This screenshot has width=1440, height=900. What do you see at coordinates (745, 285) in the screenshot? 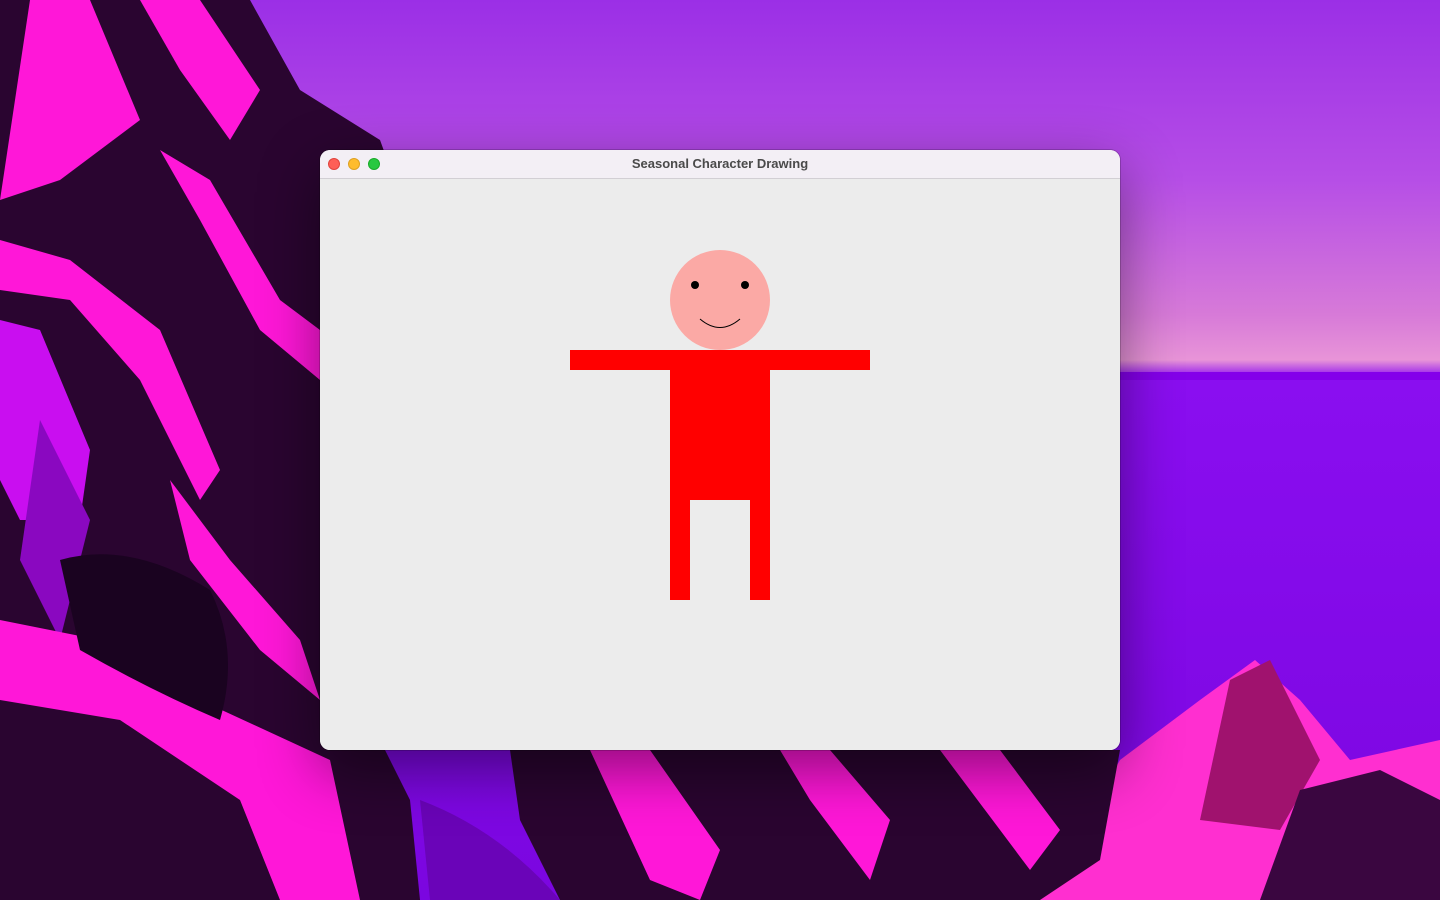
I see `character-right-eye` at bounding box center [745, 285].